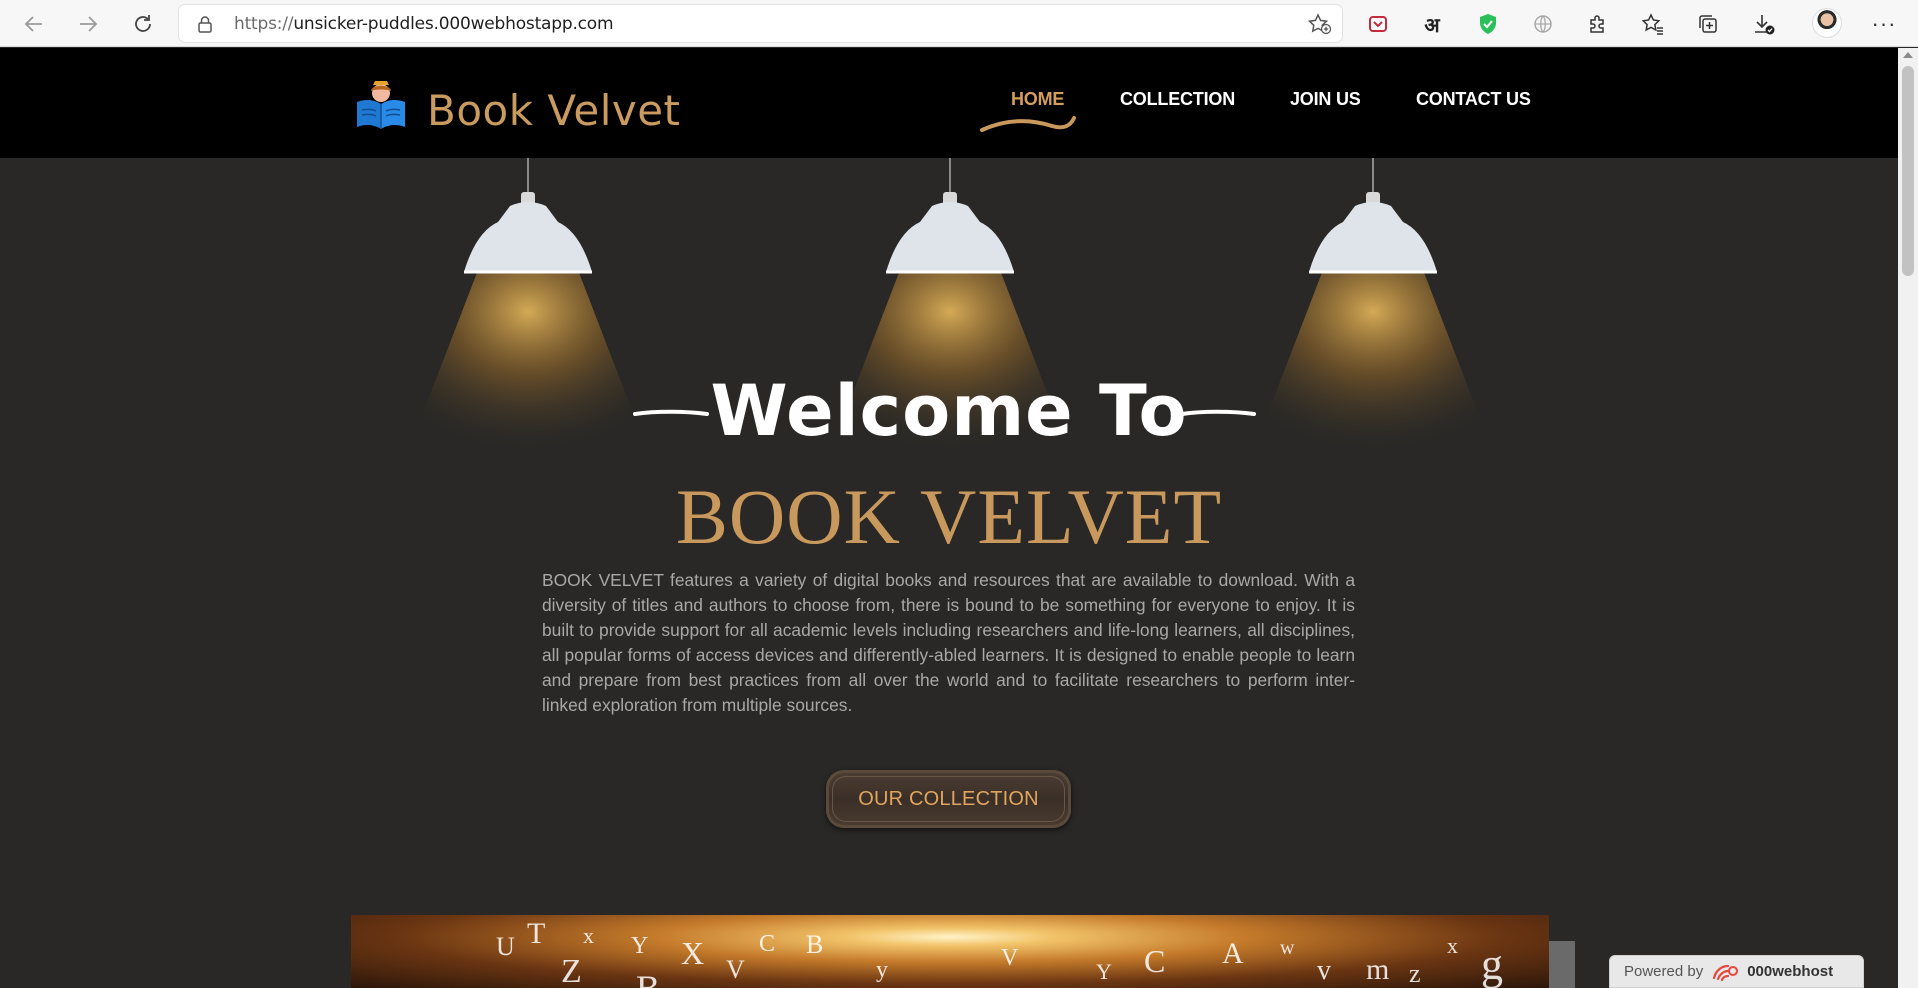 Image resolution: width=1918 pixels, height=988 pixels. What do you see at coordinates (1908, 55) in the screenshot?
I see `scroll-up-icon` at bounding box center [1908, 55].